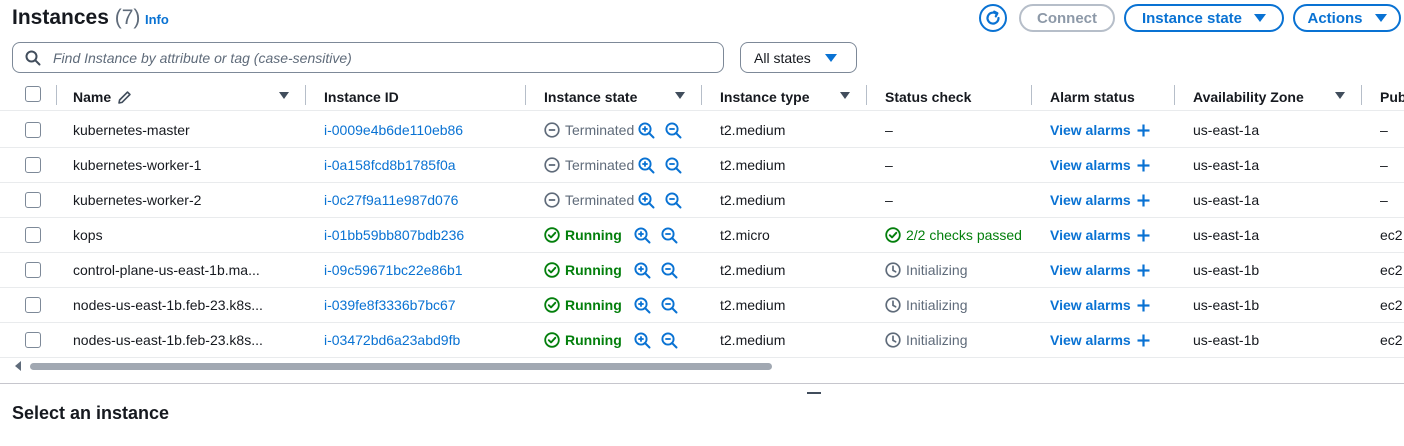 This screenshot has width=1404, height=446. Describe the element at coordinates (1391, 235) in the screenshot. I see `public-dns: ec2` at that location.